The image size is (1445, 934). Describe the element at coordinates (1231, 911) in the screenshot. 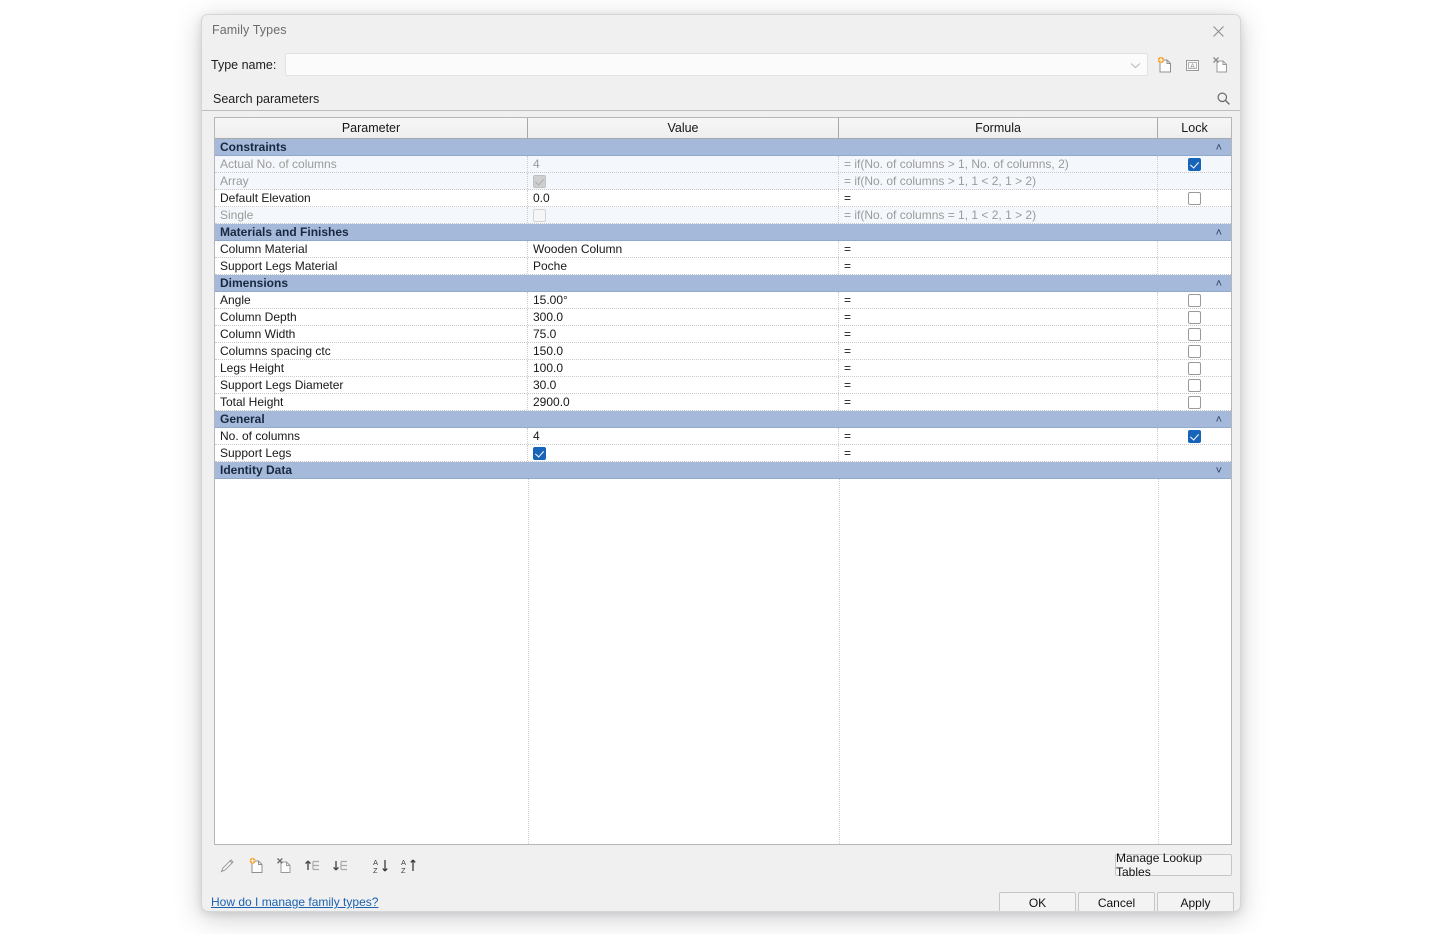

I see `resize-grip` at that location.